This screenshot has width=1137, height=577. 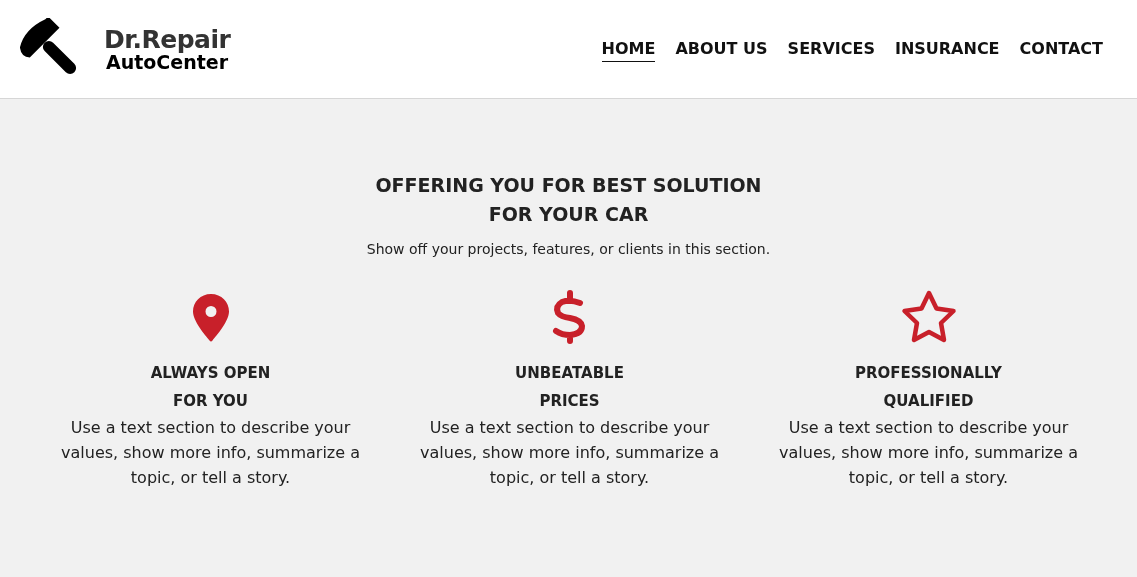 What do you see at coordinates (210, 317) in the screenshot?
I see `location-pin-icon` at bounding box center [210, 317].